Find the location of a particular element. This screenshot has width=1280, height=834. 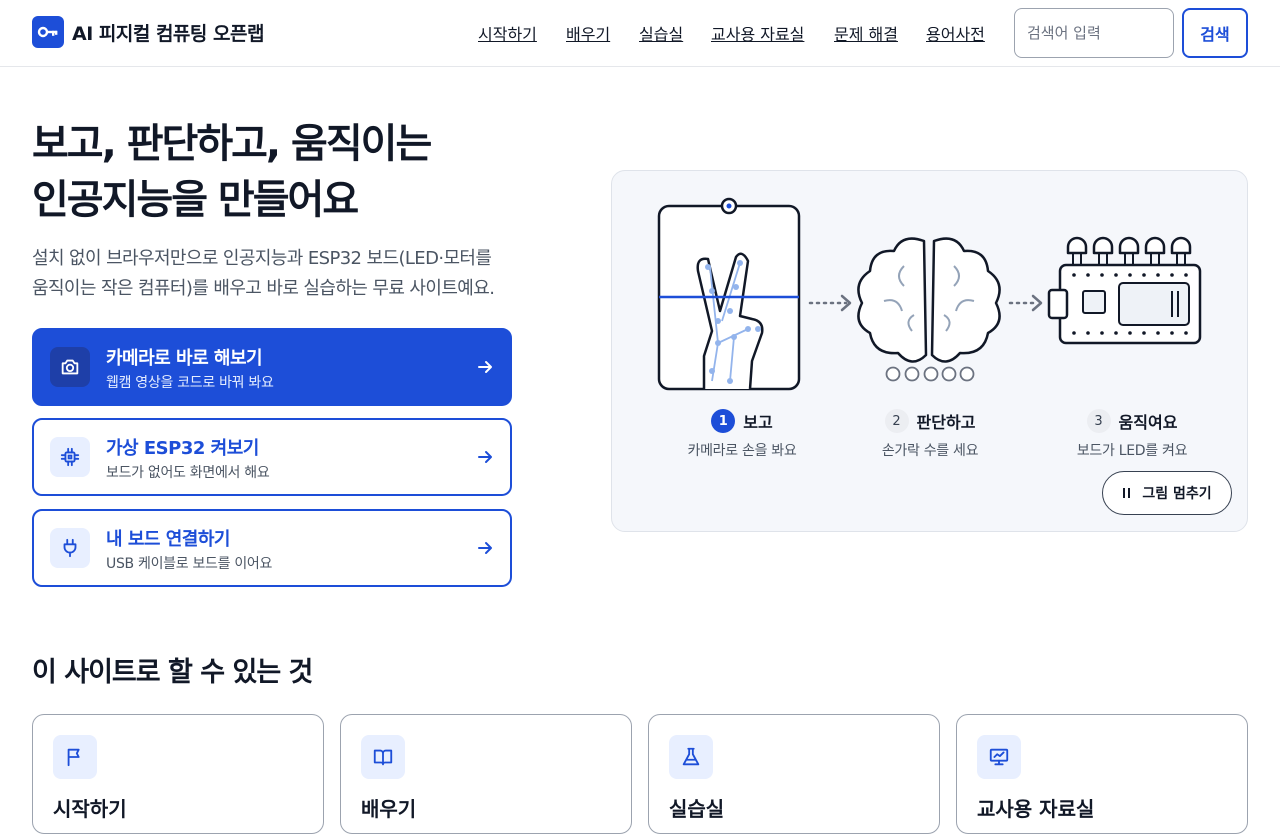

step-number: 1 is located at coordinates (723, 421).